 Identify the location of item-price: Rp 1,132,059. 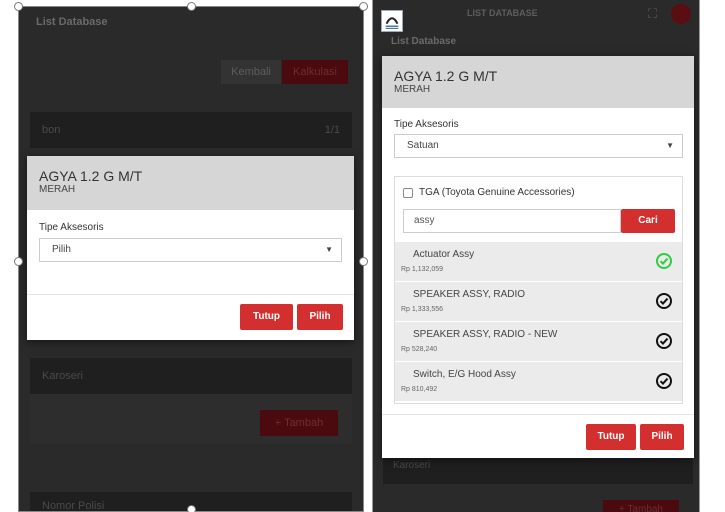
(422, 269).